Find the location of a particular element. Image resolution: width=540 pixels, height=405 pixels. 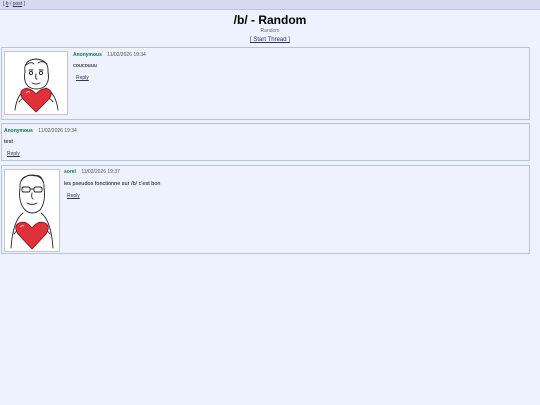

poster-name: sorel is located at coordinates (70, 172).